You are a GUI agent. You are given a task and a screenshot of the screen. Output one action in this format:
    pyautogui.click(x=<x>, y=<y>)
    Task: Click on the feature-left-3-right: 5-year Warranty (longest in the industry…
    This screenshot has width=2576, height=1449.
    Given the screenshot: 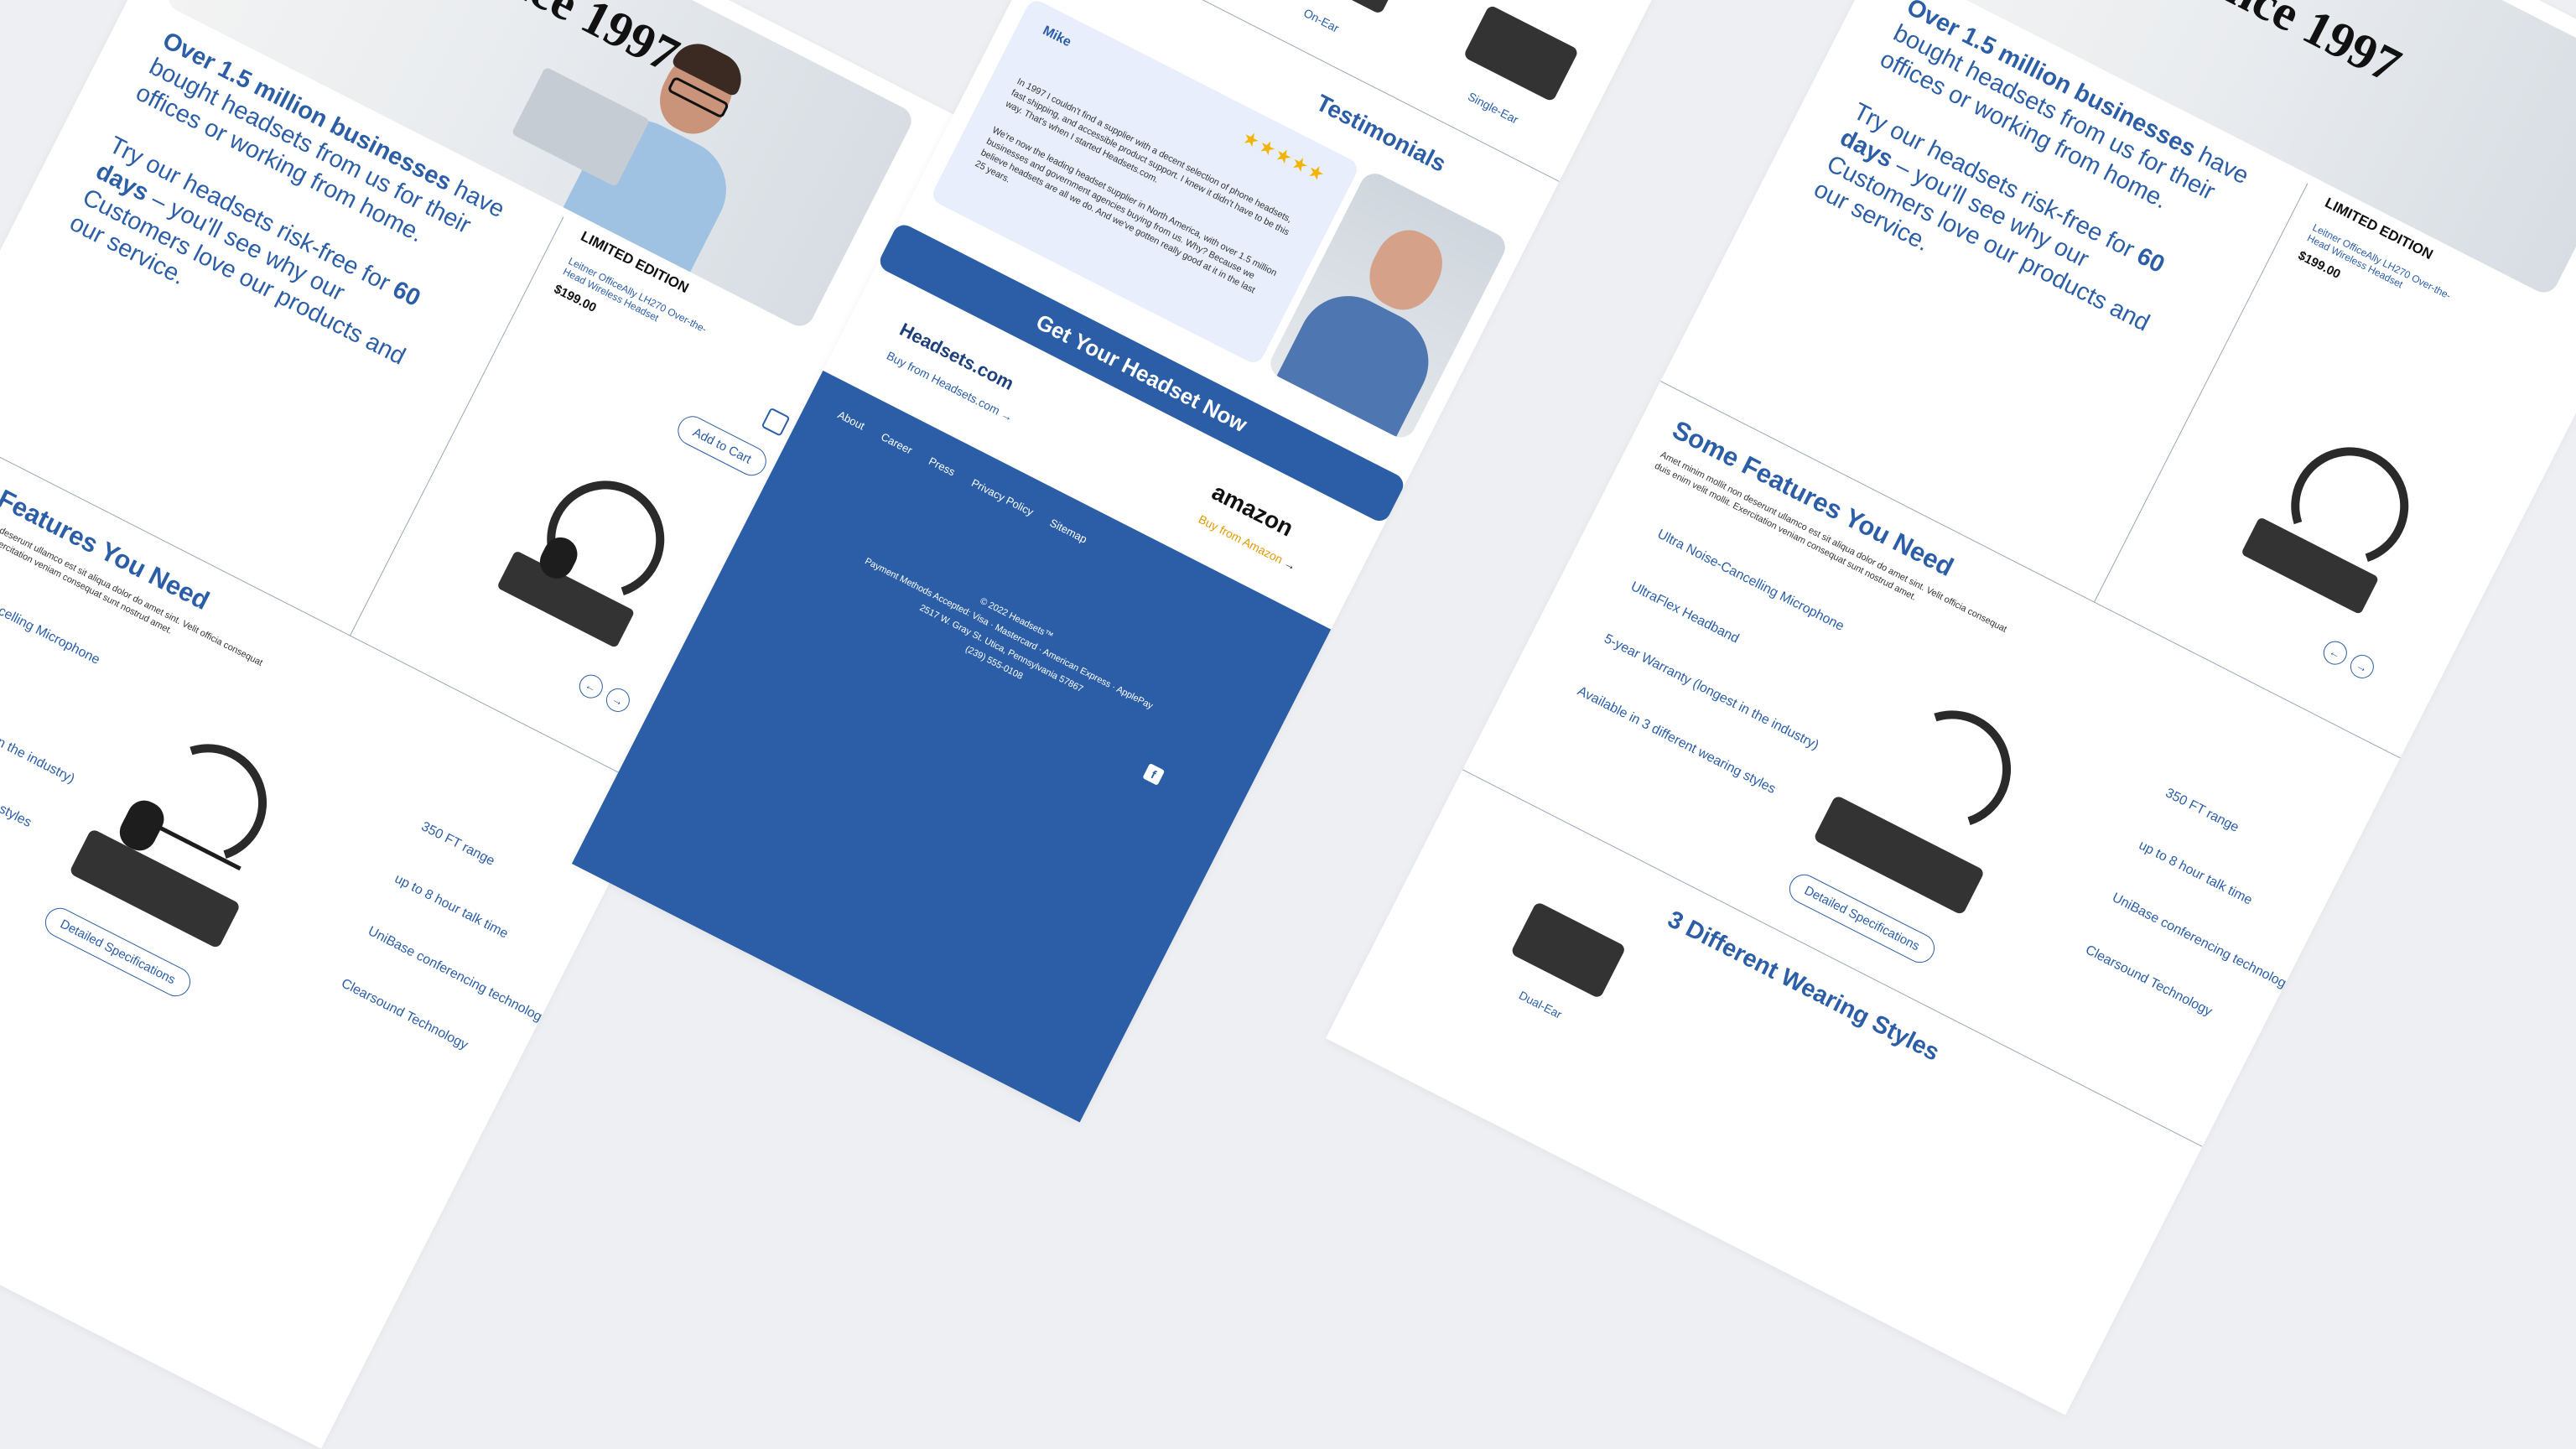 What is the action you would take?
    pyautogui.click(x=1711, y=692)
    